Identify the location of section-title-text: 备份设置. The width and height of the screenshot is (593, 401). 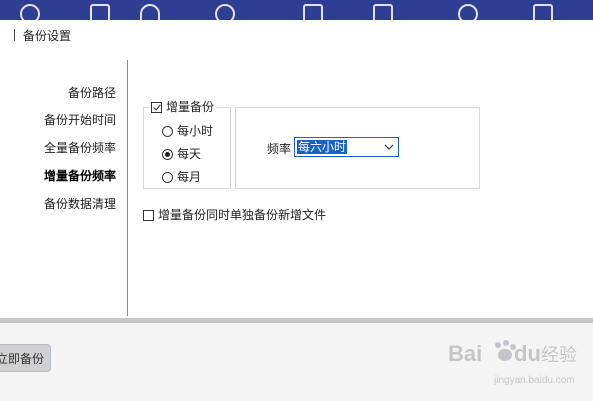
(47, 36).